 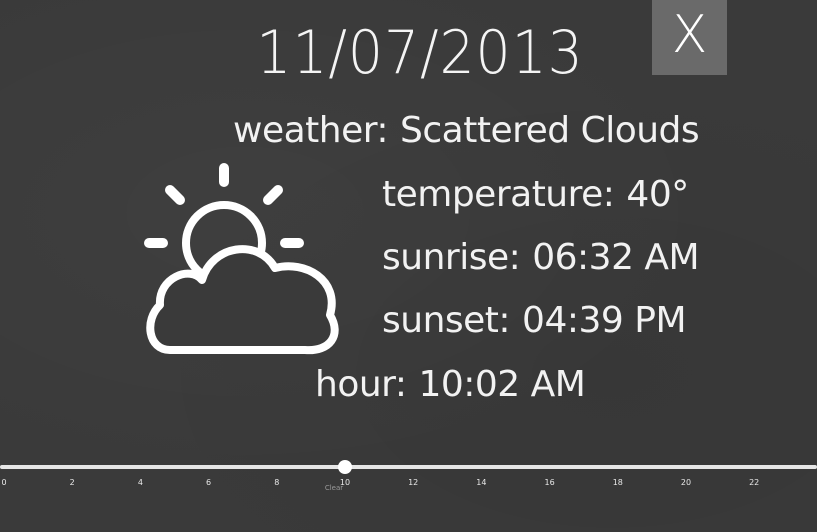 I want to click on weather-label: weather:, so click(x=311, y=130).